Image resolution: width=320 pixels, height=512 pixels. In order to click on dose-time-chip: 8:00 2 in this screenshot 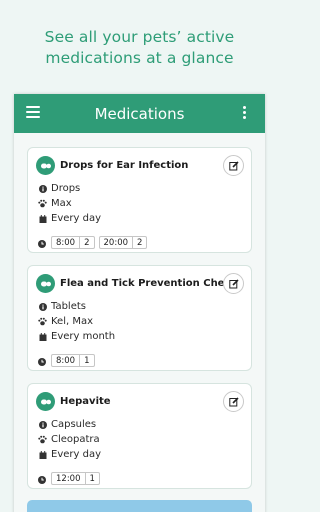, I will do `click(73, 242)`.